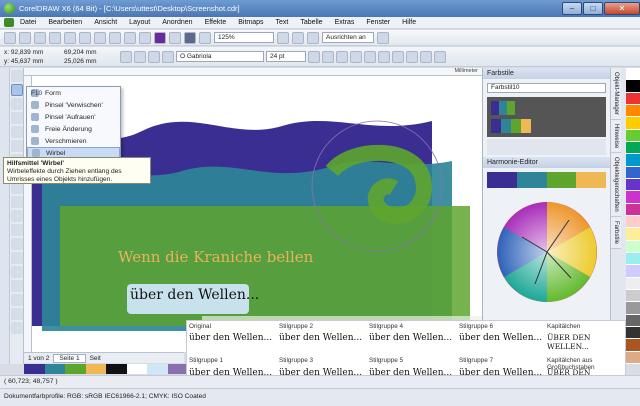  I want to click on menu-effekte: Effekte, so click(216, 22).